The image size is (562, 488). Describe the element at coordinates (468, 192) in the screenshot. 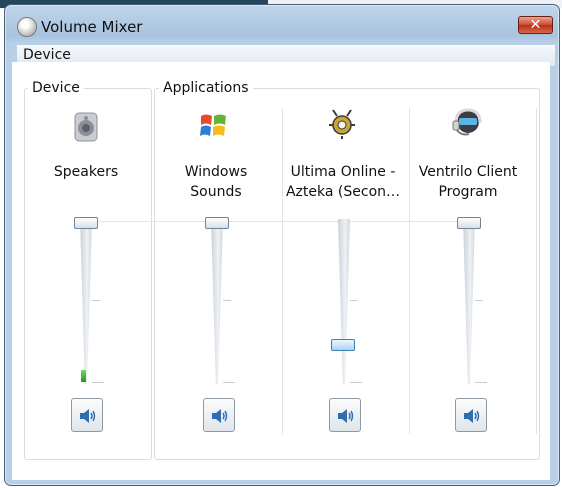

I see `channel-label-line2: Program` at that location.